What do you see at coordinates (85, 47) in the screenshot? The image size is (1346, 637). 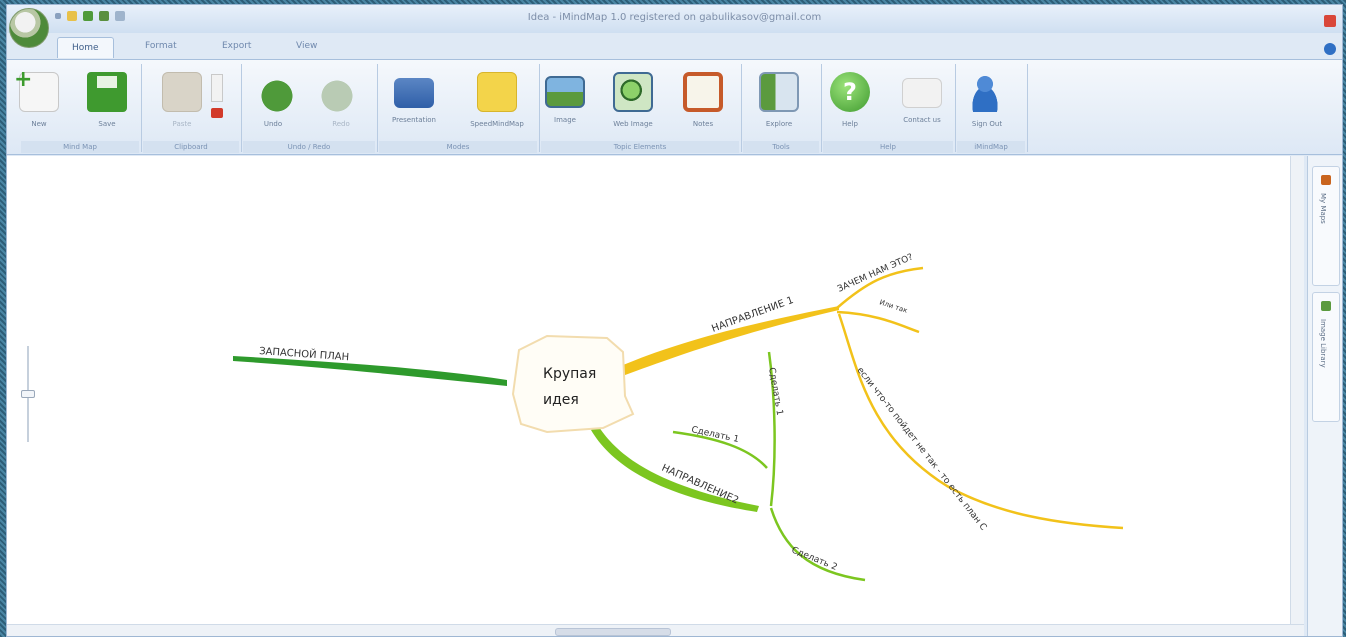 I see `tab-home: Home` at bounding box center [85, 47].